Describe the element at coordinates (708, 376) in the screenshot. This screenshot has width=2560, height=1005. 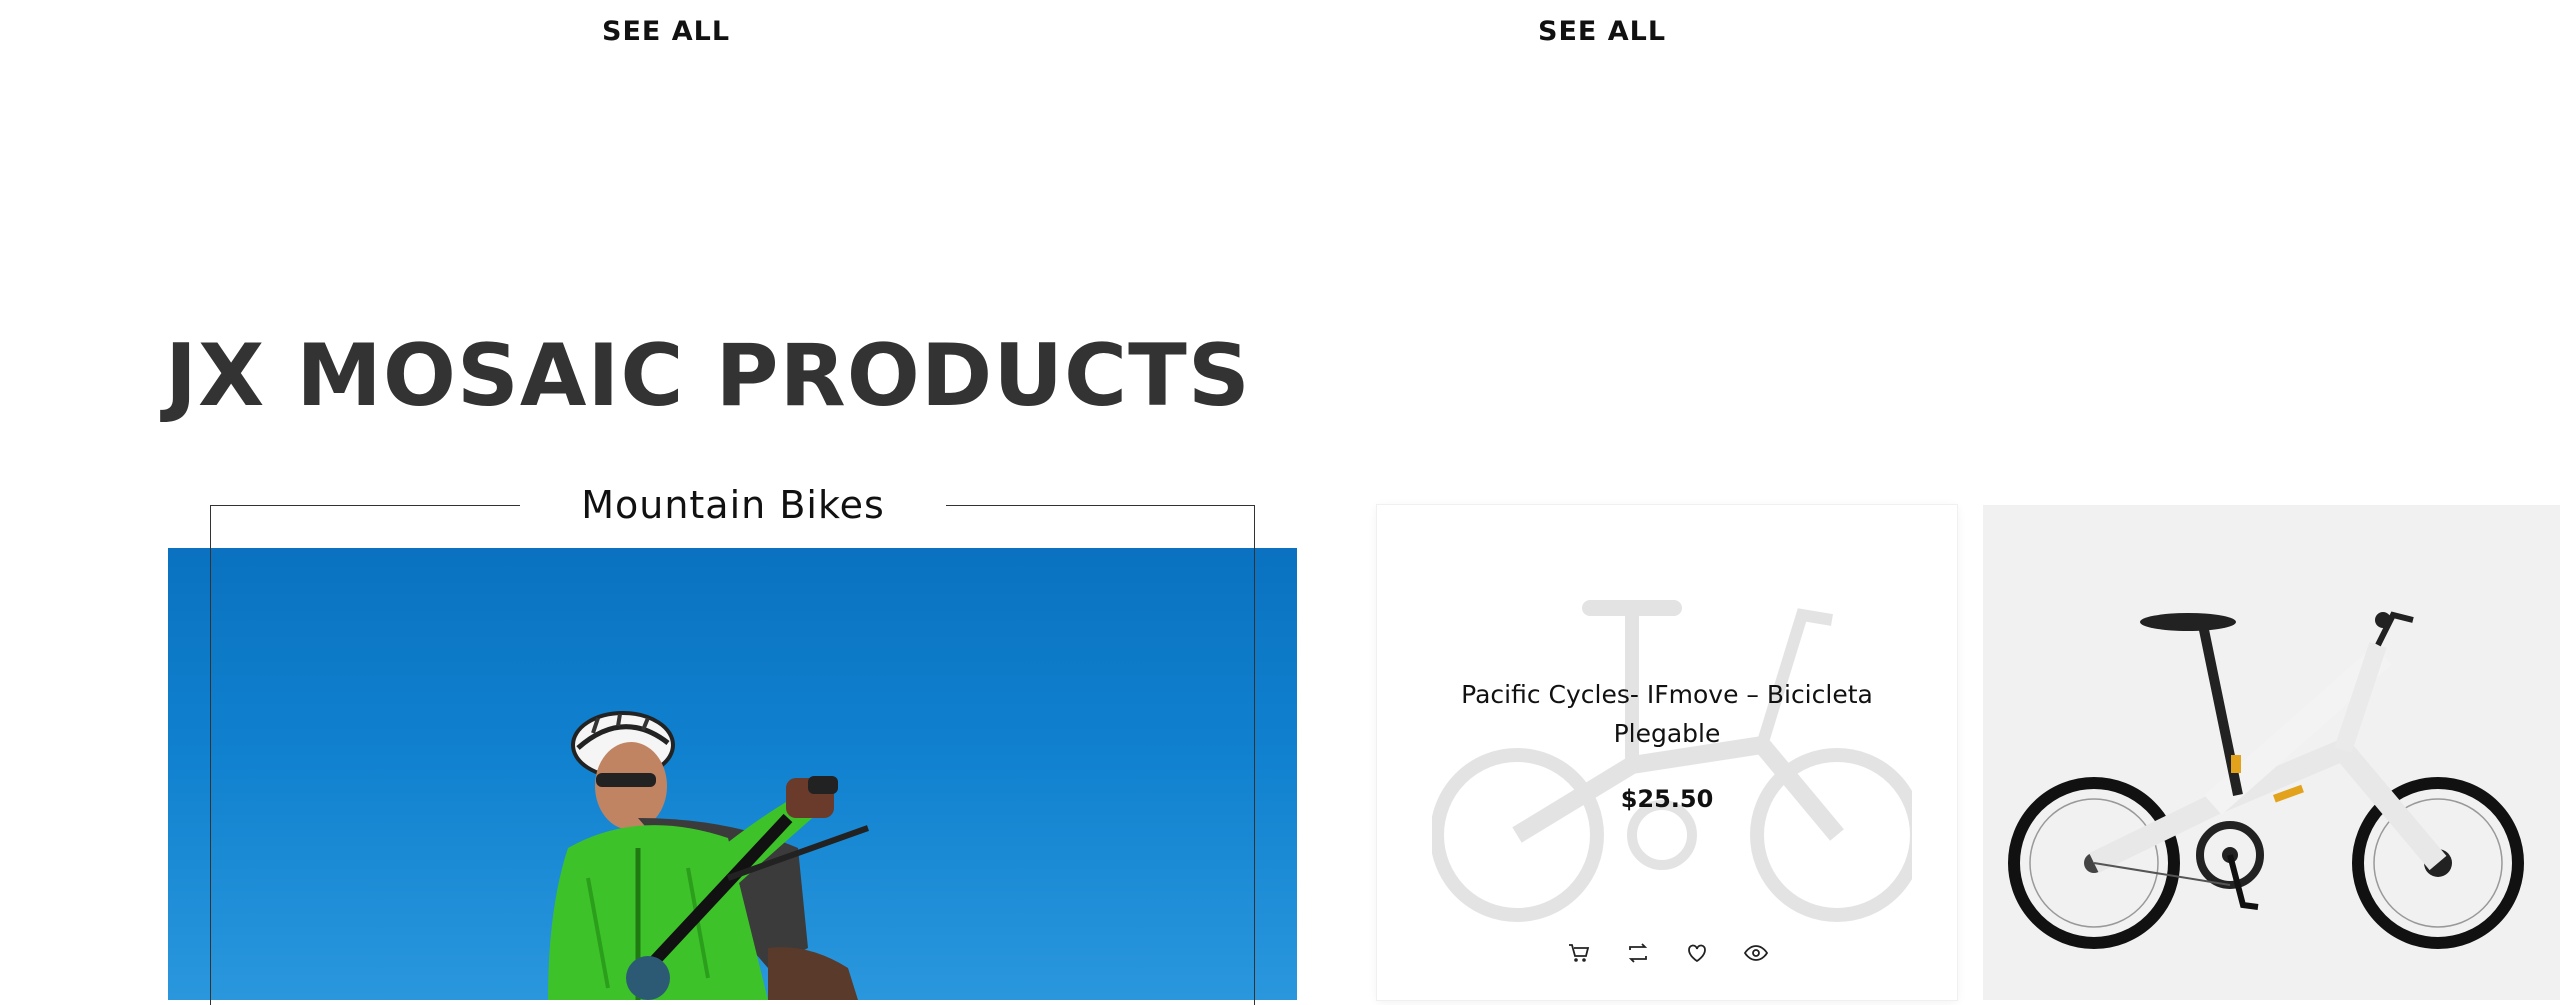
I see `section-title: JX MOSAIC PRODUCTS` at that location.